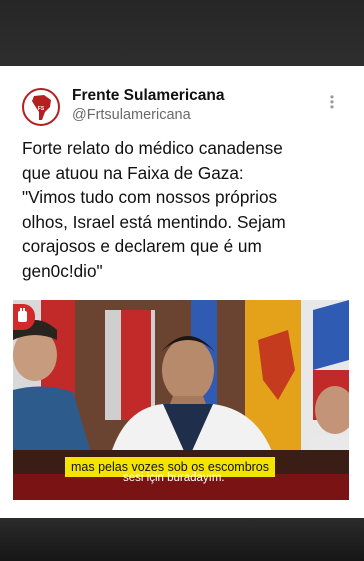  Describe the element at coordinates (148, 96) in the screenshot. I see `display-name: Frente Sulamericana` at that location.